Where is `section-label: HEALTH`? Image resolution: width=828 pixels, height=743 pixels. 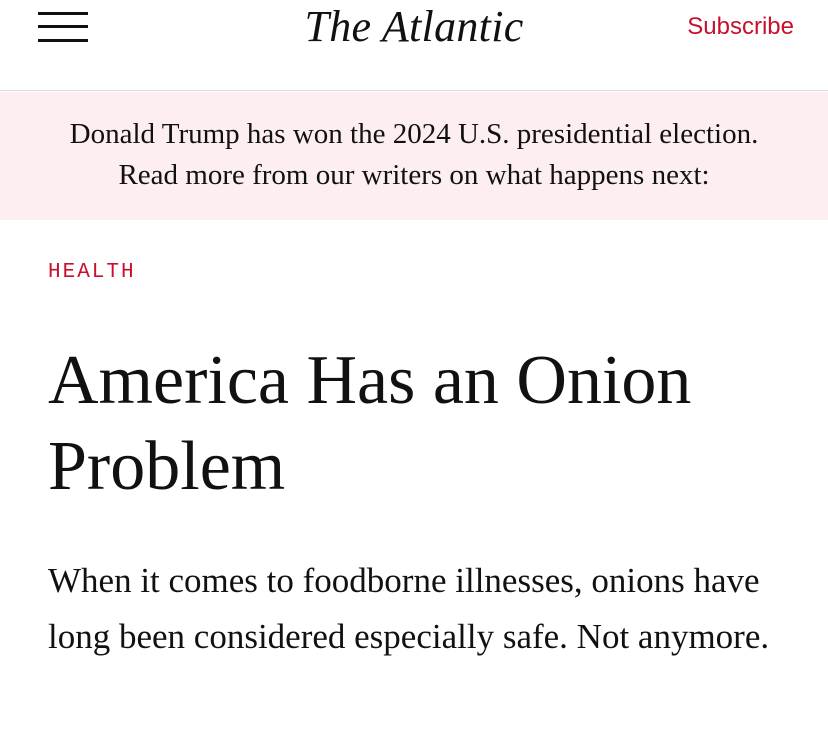
section-label: HEALTH is located at coordinates (92, 272).